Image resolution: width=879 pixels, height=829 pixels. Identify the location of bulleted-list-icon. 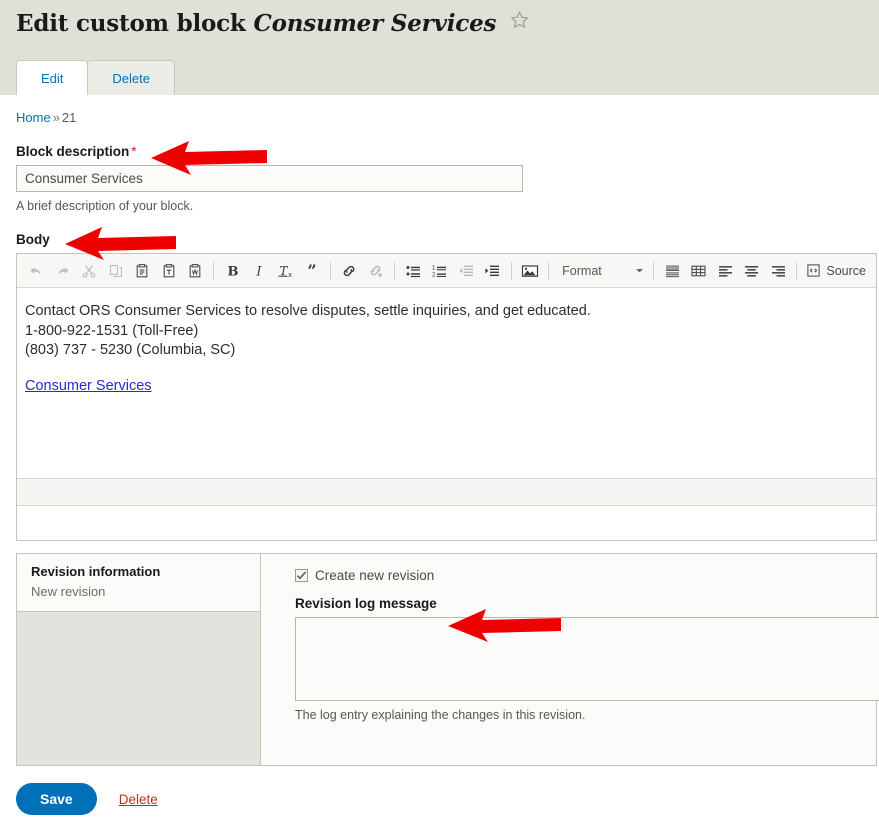
(413, 271).